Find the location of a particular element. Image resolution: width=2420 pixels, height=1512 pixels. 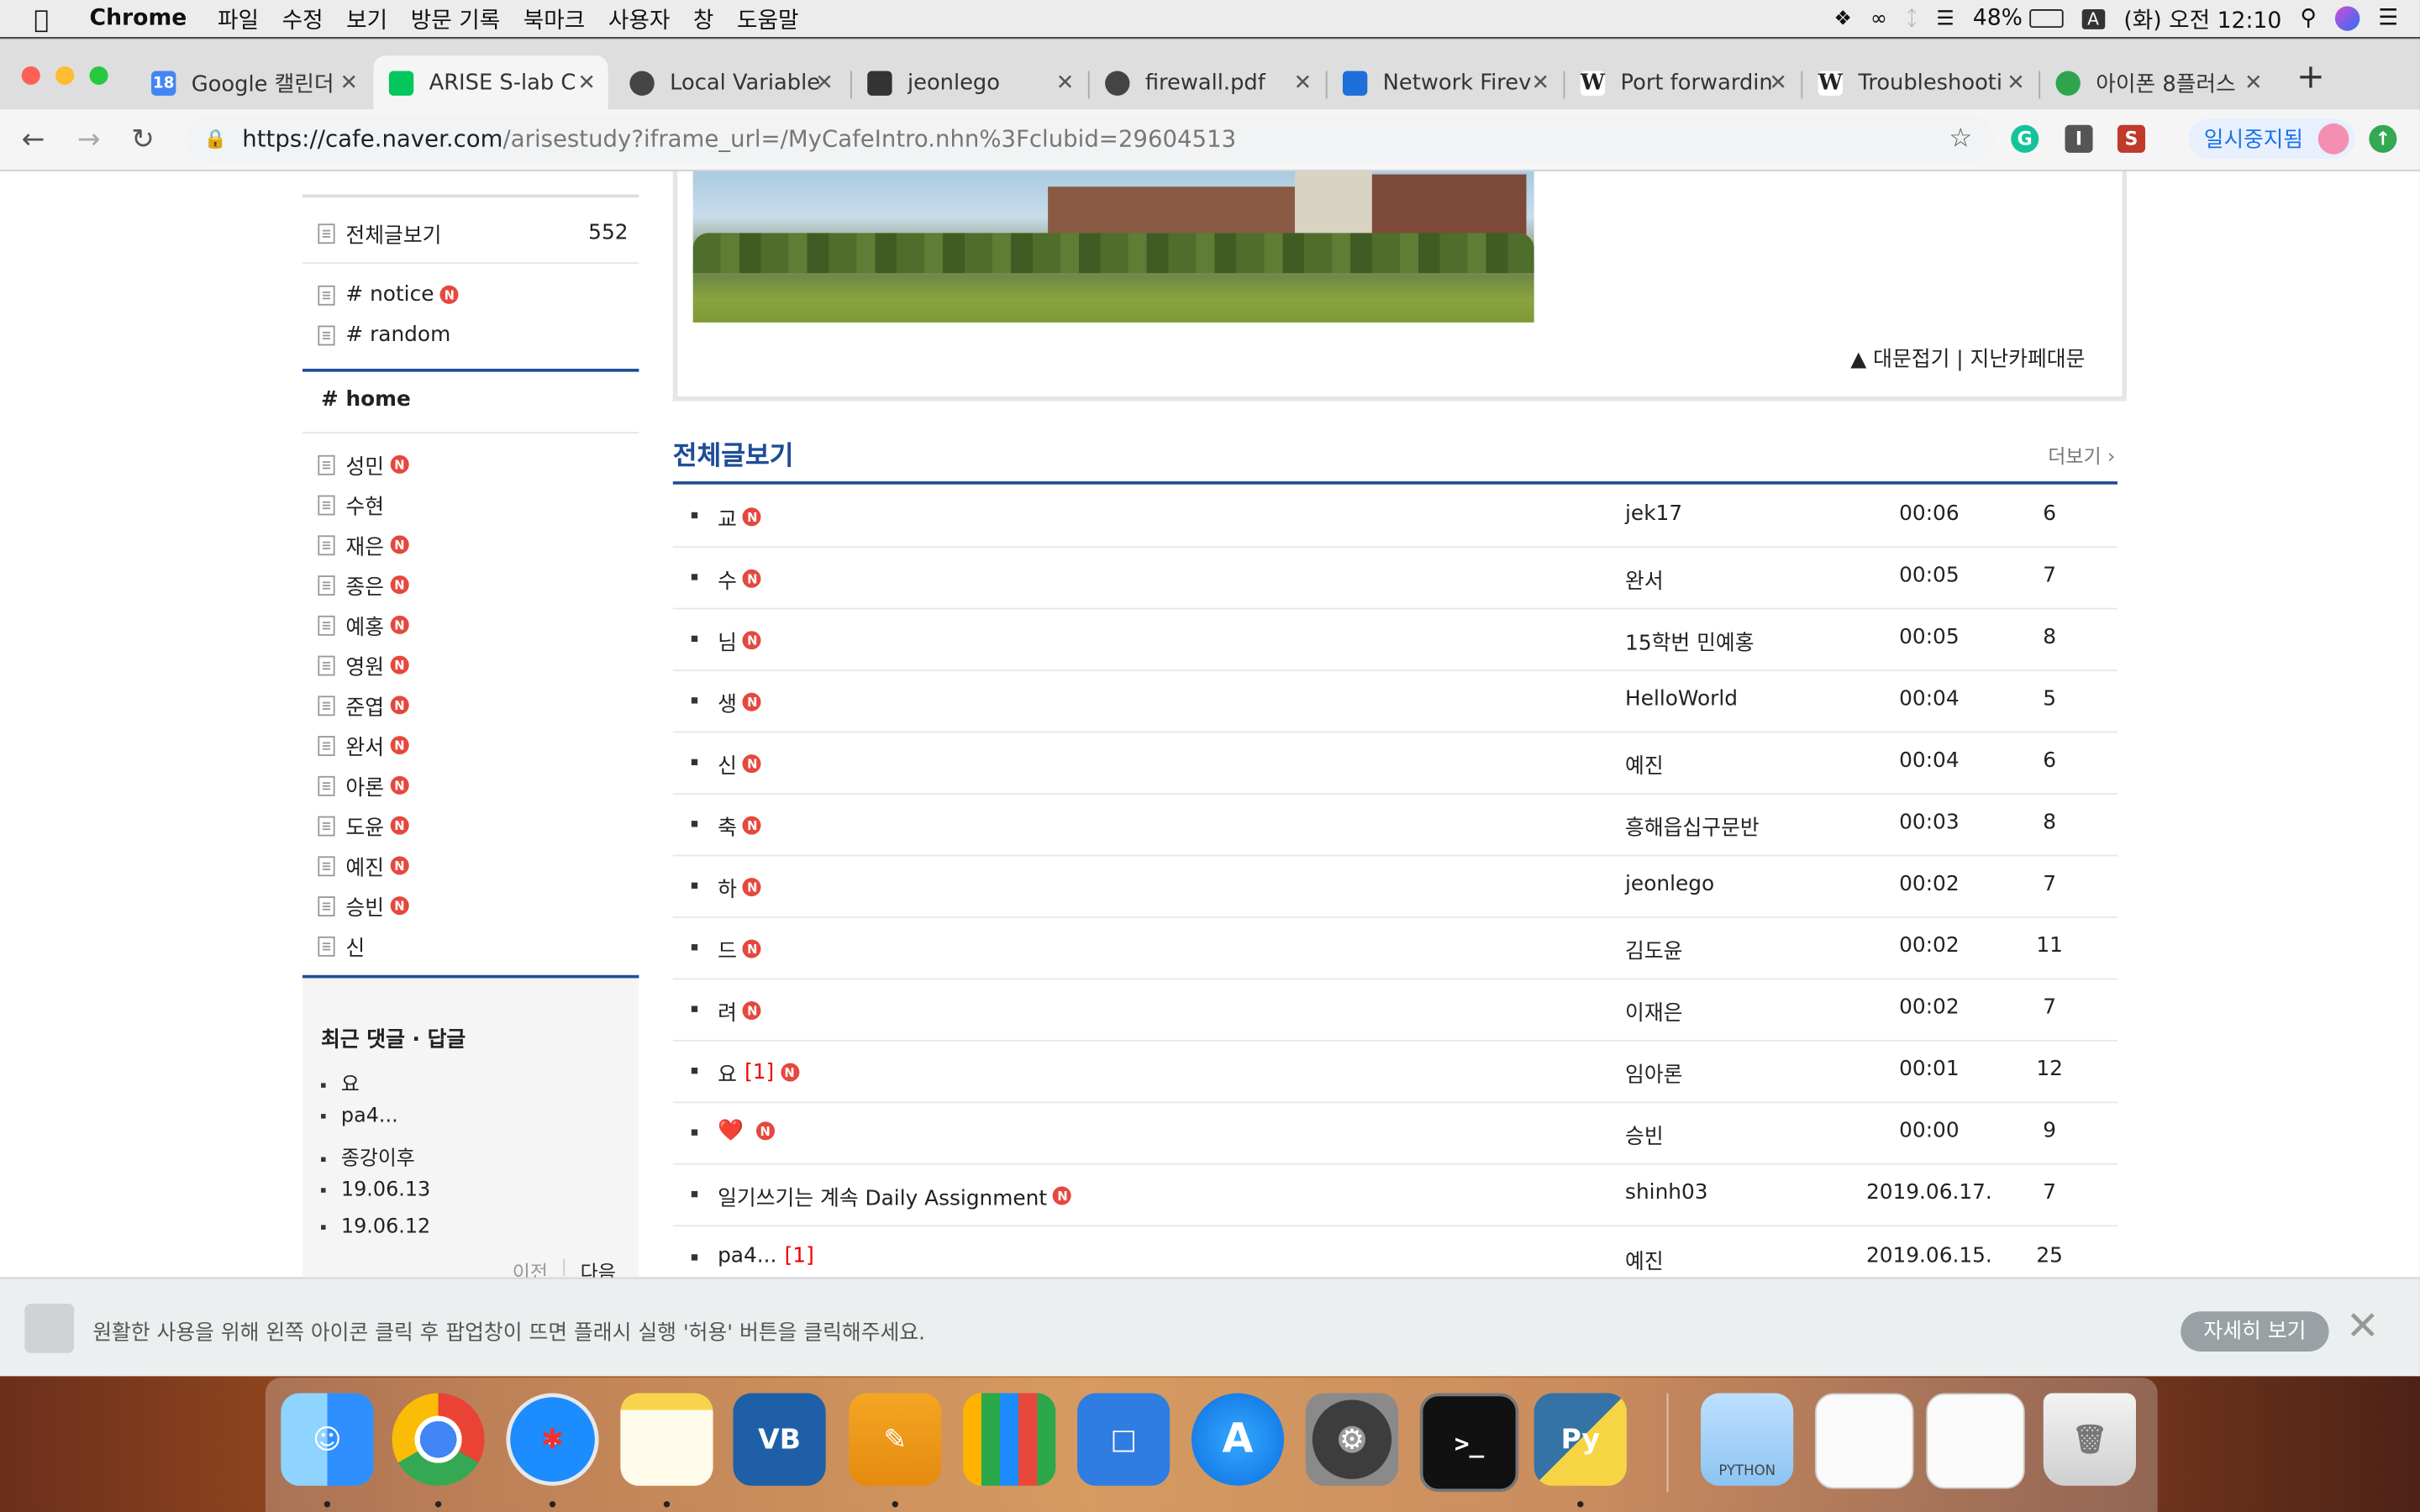

tab-port-forwarding: W Port forwardin ✕ is located at coordinates (1682, 83).